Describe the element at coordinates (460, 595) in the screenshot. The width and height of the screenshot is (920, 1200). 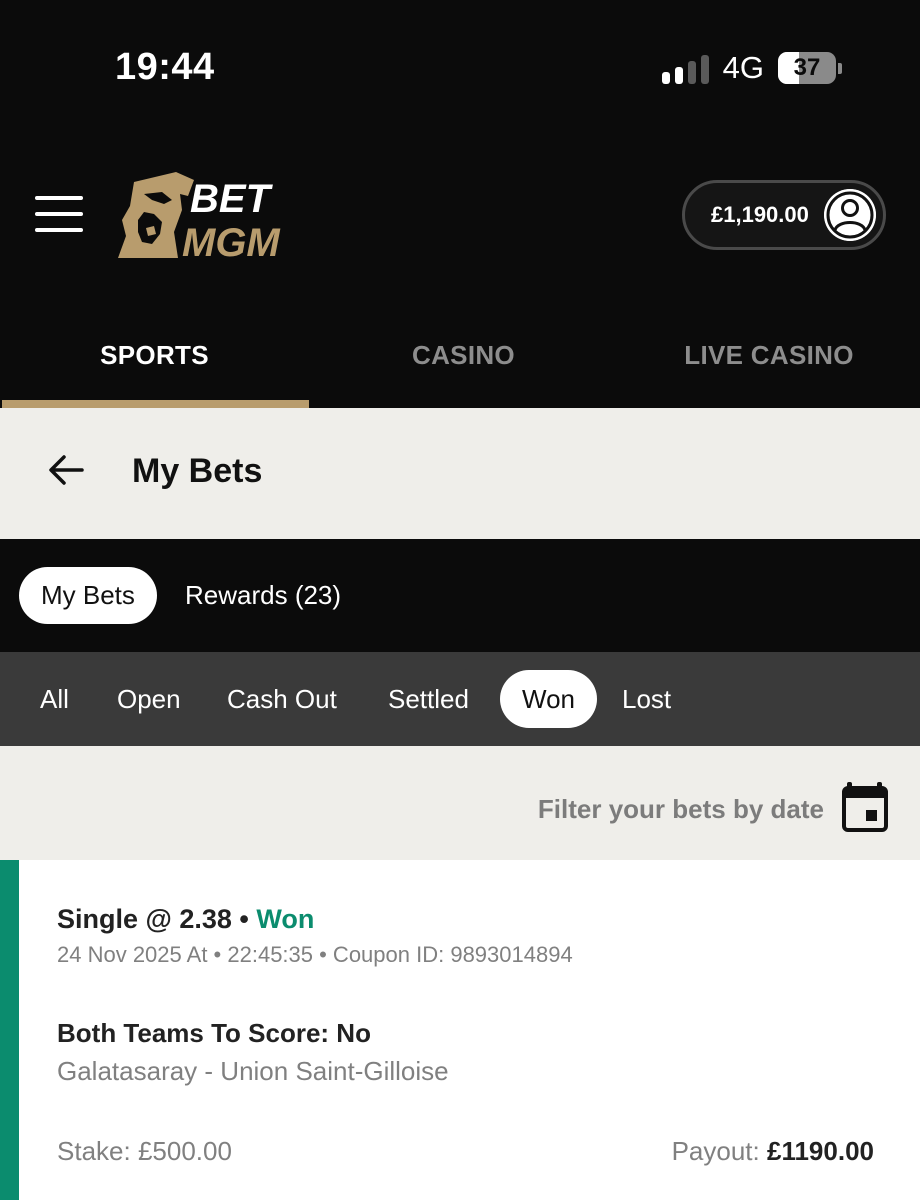
I see `bets-rewards-tabs: My Bets Rewards (23)` at that location.